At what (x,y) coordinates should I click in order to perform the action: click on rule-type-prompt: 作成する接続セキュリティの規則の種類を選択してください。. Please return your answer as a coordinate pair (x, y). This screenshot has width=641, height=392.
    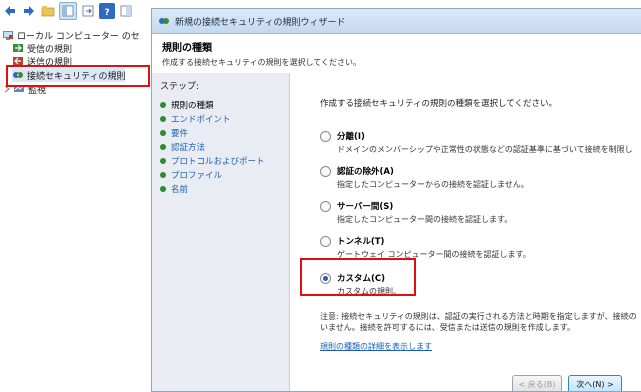
    Looking at the image, I should click on (438, 104).